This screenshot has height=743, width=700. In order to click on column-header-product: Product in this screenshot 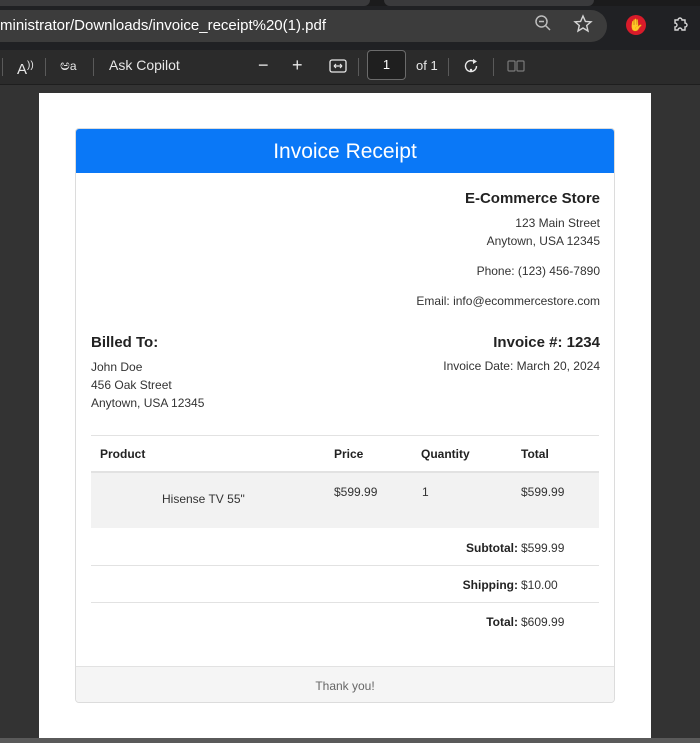, I will do `click(123, 454)`.